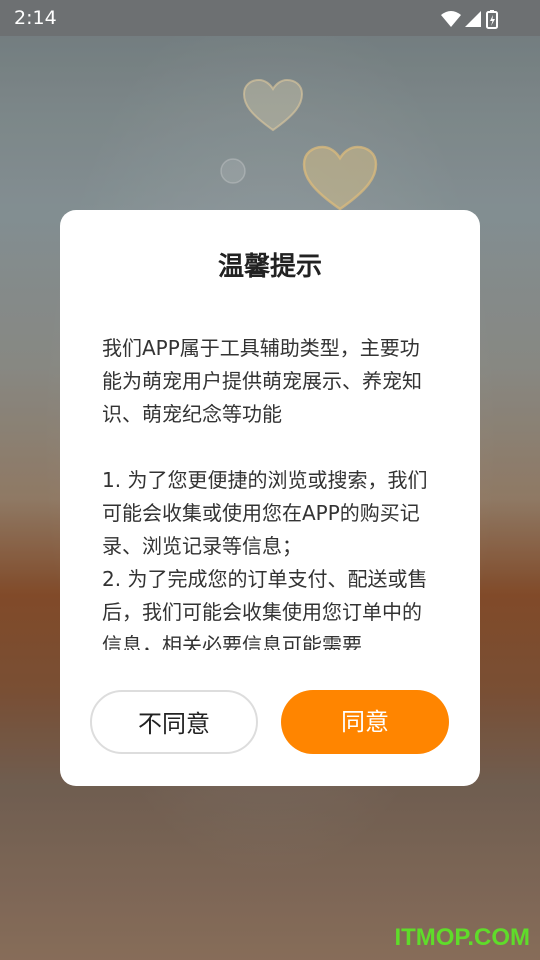 This screenshot has height=960, width=540. Describe the element at coordinates (492, 19) in the screenshot. I see `battery-icon` at that location.